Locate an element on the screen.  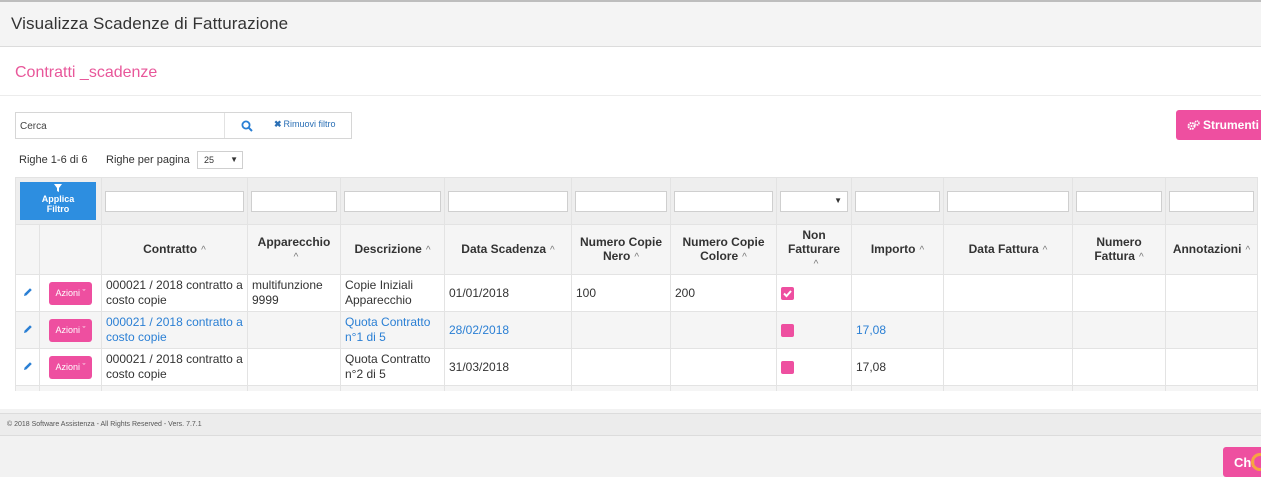
col-header-descrizione: Descrizione ^ is located at coordinates (392, 249).